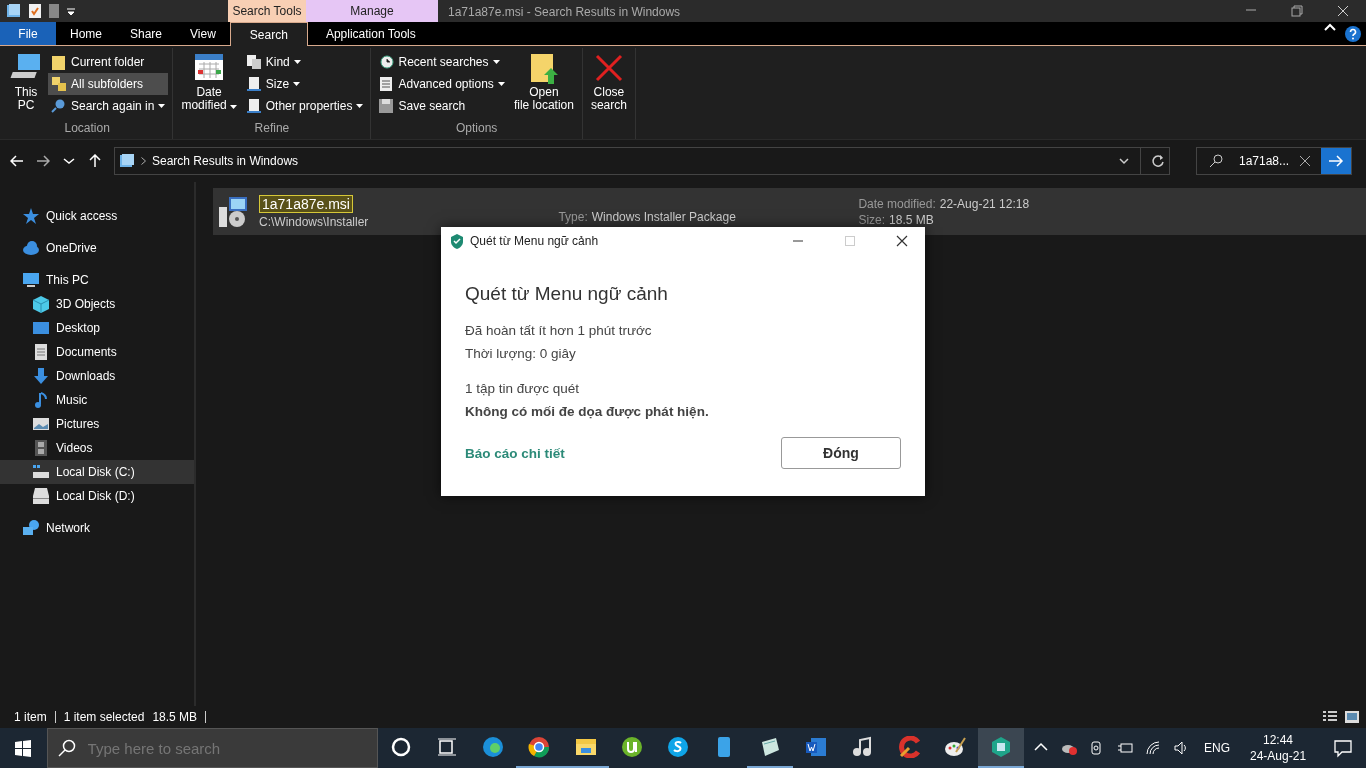  What do you see at coordinates (447, 747) in the screenshot?
I see `task-view-icon` at bounding box center [447, 747].